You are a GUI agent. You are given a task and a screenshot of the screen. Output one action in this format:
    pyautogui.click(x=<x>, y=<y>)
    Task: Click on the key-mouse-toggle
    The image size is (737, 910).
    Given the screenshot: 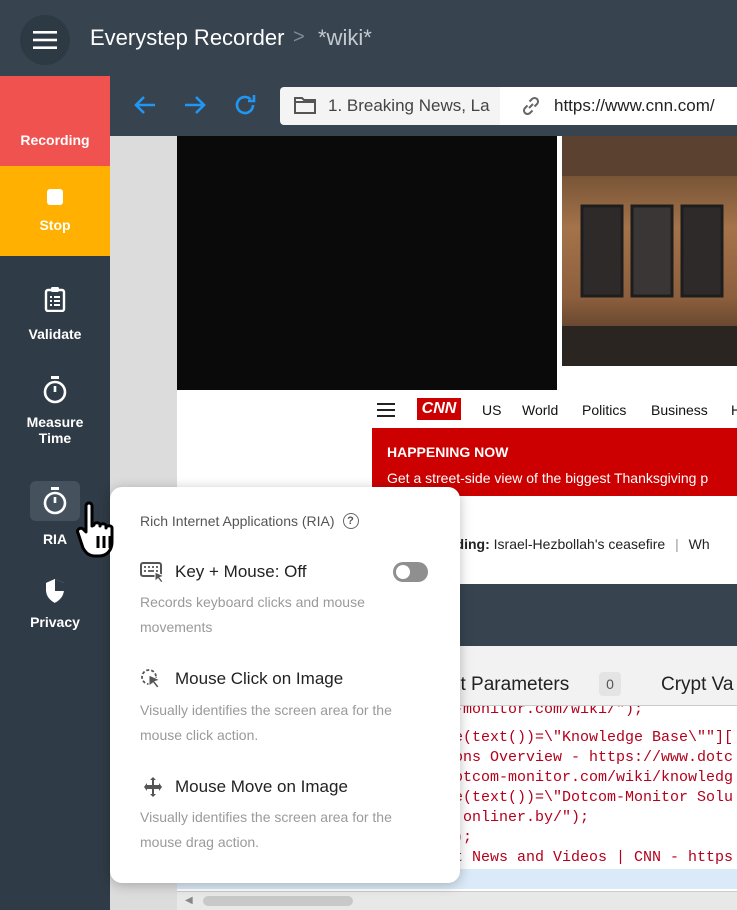 What is the action you would take?
    pyautogui.click(x=410, y=572)
    